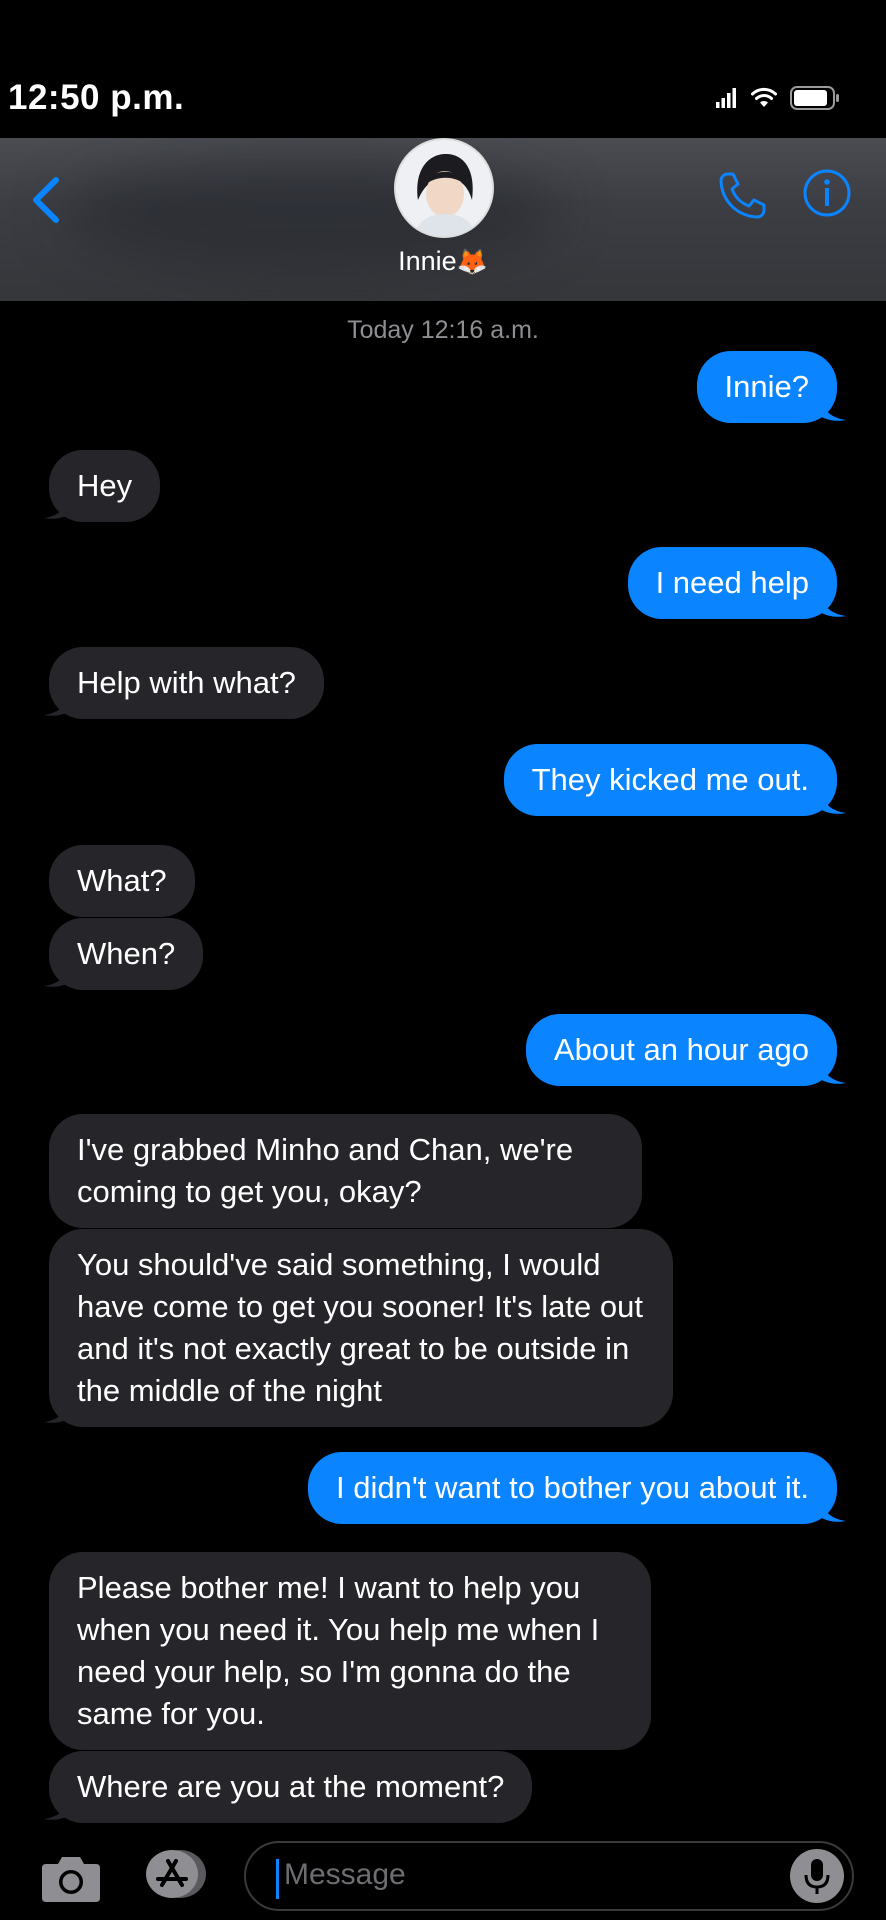  I want to click on battery-icon, so click(814, 98).